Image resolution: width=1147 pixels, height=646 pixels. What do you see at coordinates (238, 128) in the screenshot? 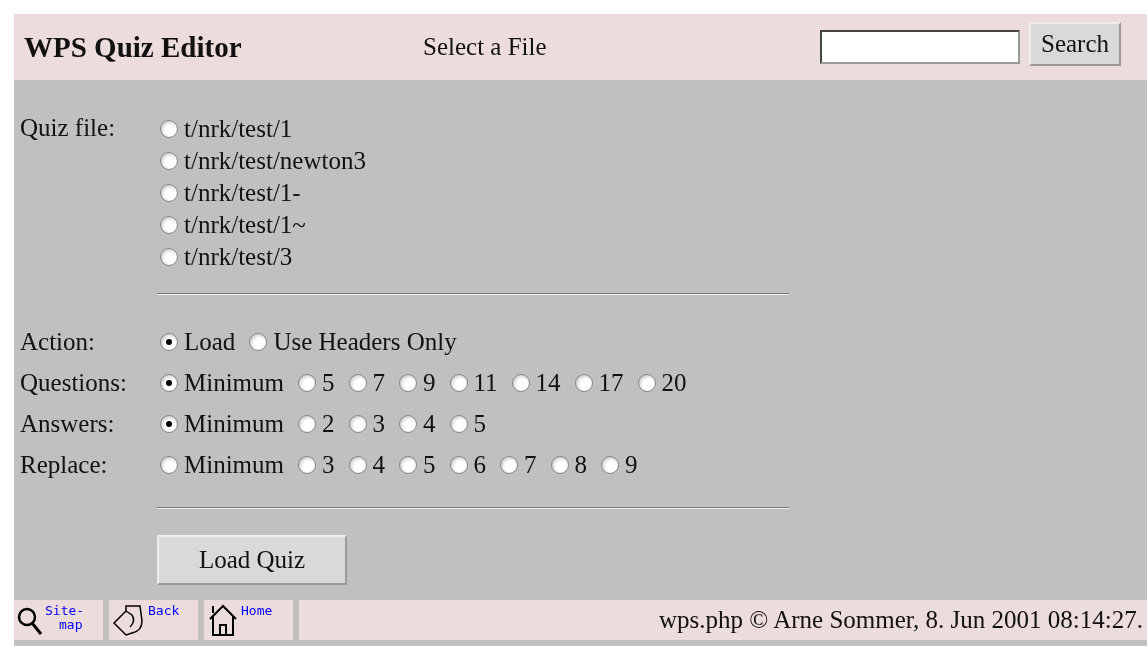
I see `option-label: t/nrk/test/1` at bounding box center [238, 128].